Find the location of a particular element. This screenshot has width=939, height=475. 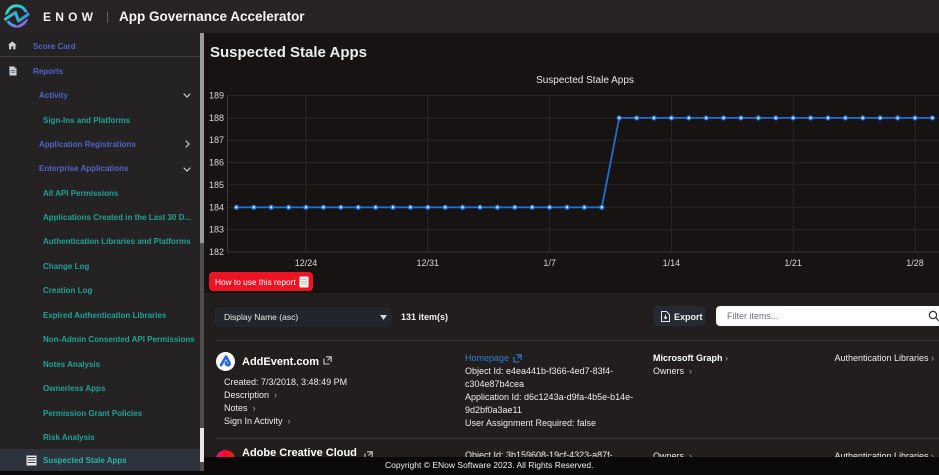

svg-text: 183 is located at coordinates (216, 230).